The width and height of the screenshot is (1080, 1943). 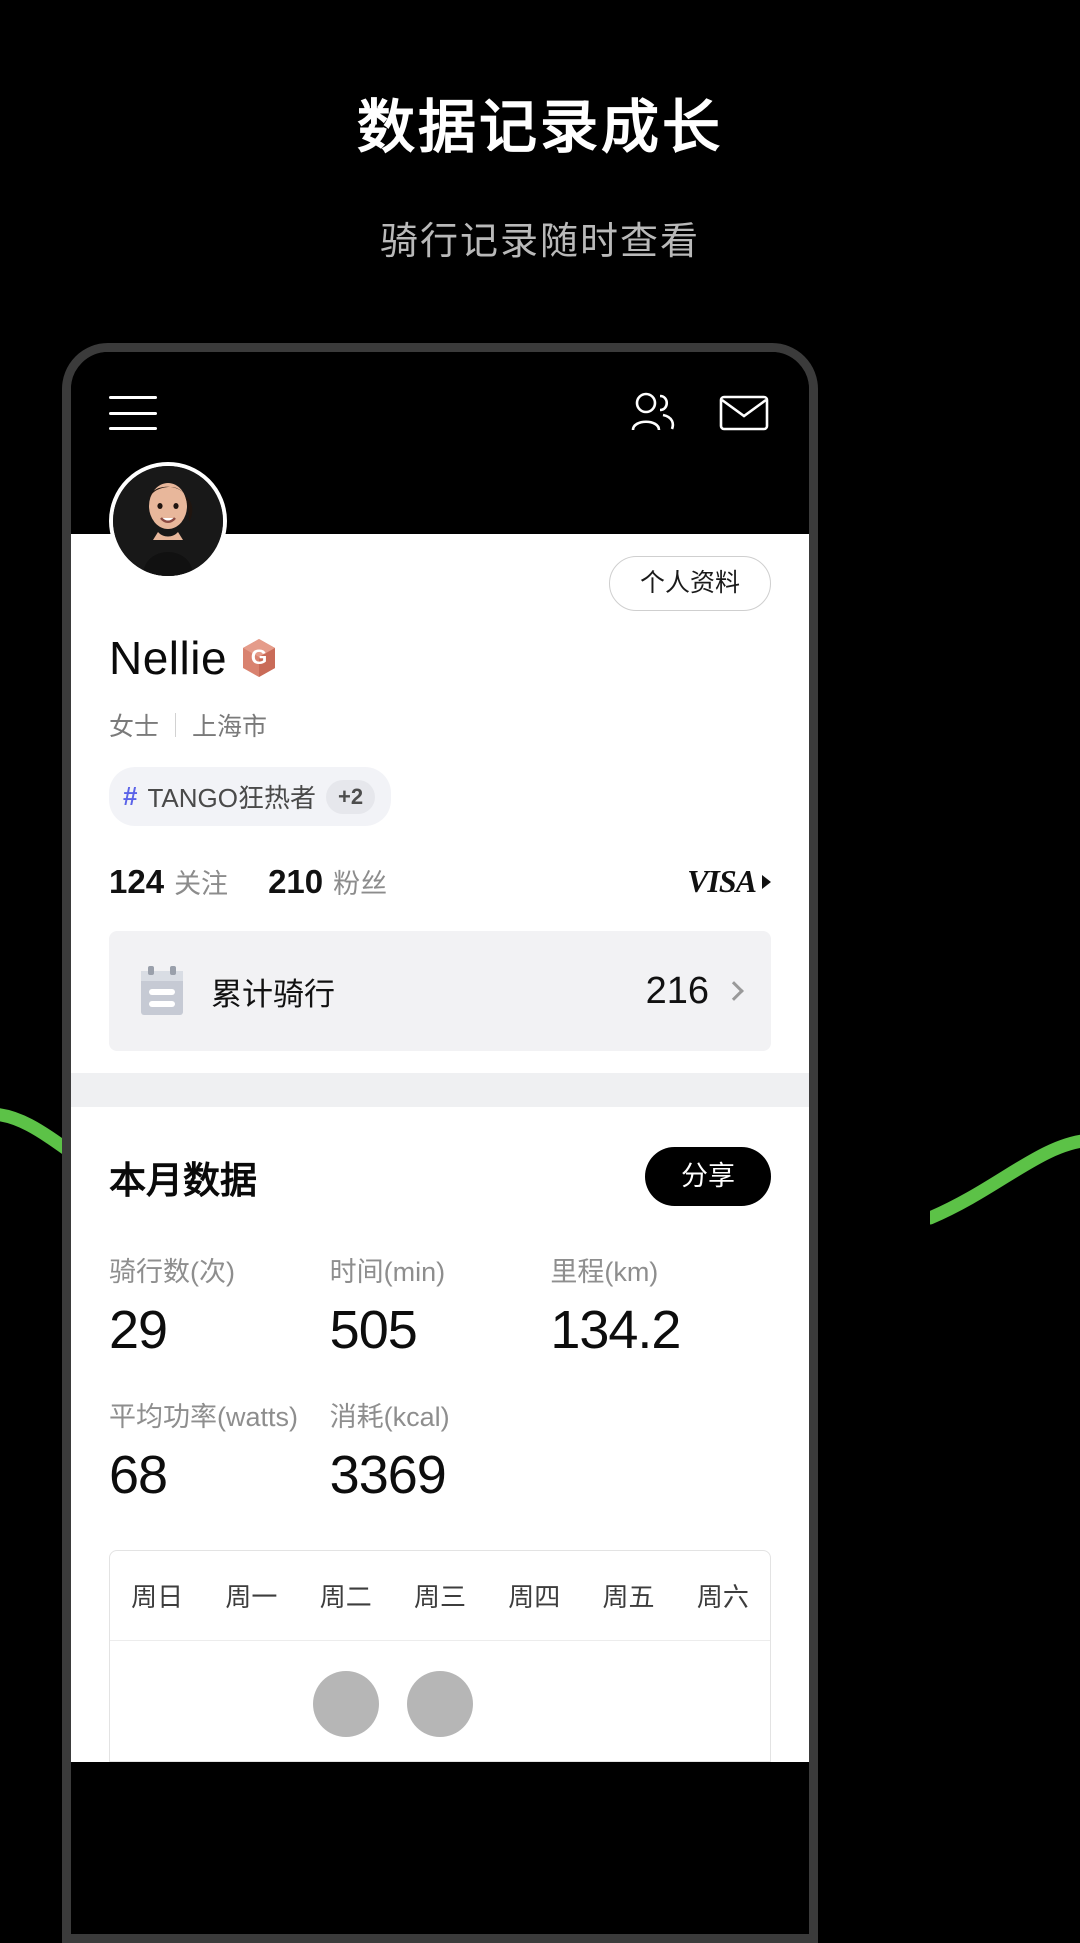 I want to click on calendar-icon, so click(x=162, y=991).